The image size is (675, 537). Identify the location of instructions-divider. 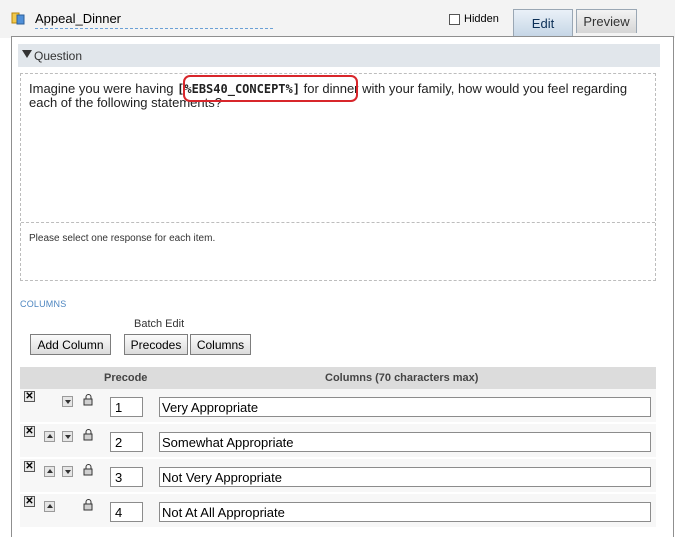
(338, 222).